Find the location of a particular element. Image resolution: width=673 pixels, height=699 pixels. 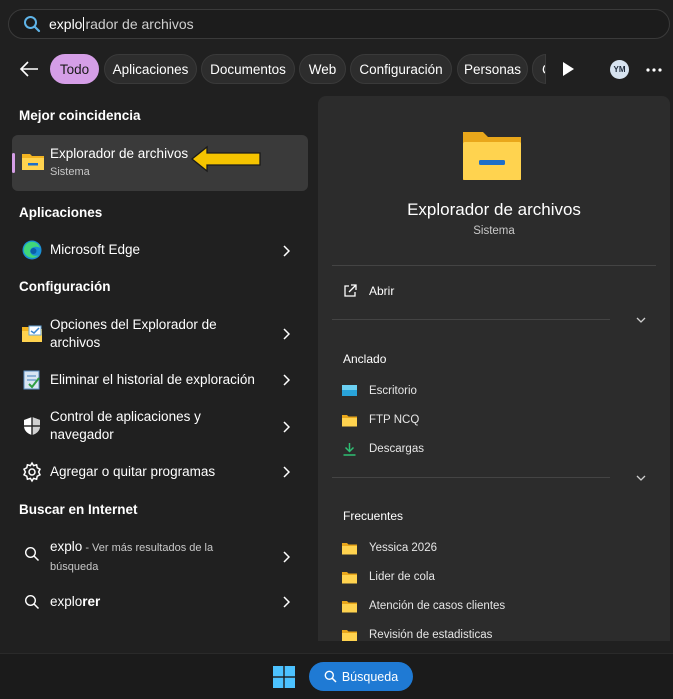

taskbar: Búsqueda is located at coordinates (336, 676).